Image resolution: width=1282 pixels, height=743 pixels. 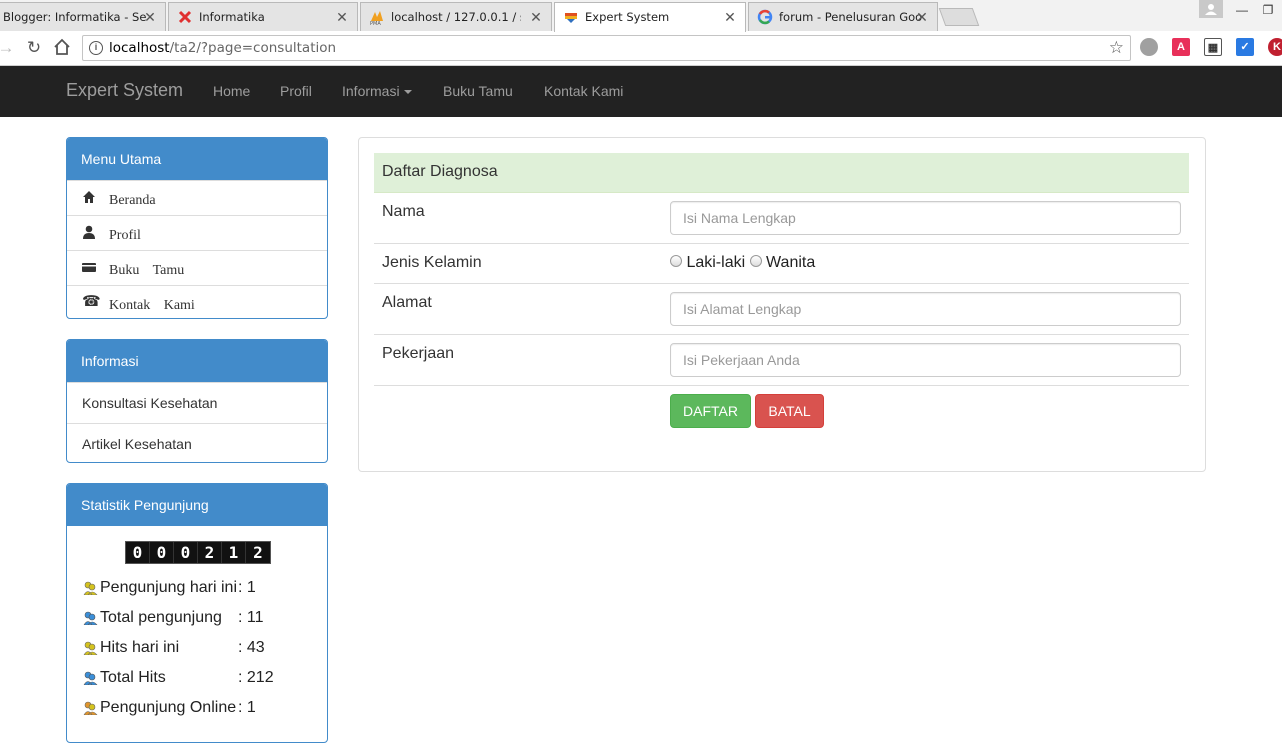 I want to click on k-extension-icon: K, so click(x=1275, y=47).